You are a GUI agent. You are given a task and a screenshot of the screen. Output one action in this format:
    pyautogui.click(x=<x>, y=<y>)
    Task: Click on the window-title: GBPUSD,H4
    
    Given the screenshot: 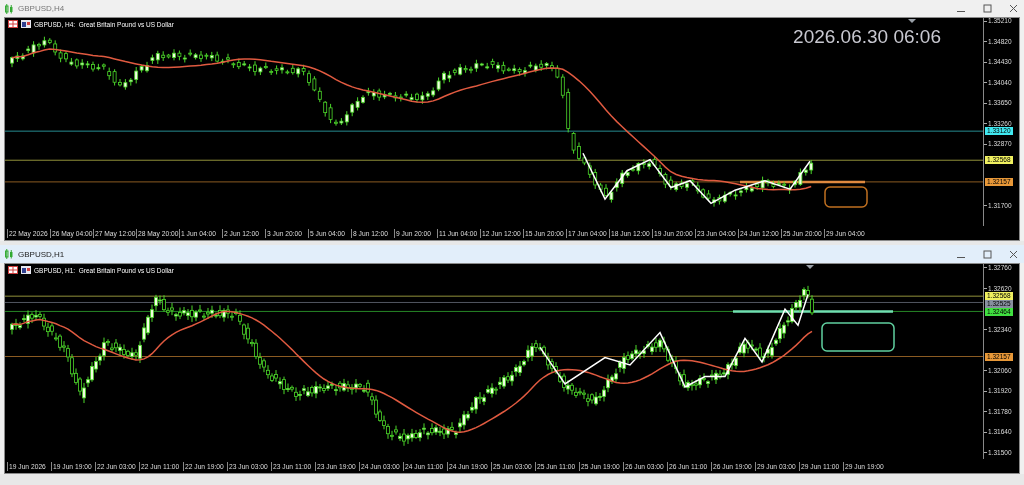 What is the action you would take?
    pyautogui.click(x=41, y=8)
    